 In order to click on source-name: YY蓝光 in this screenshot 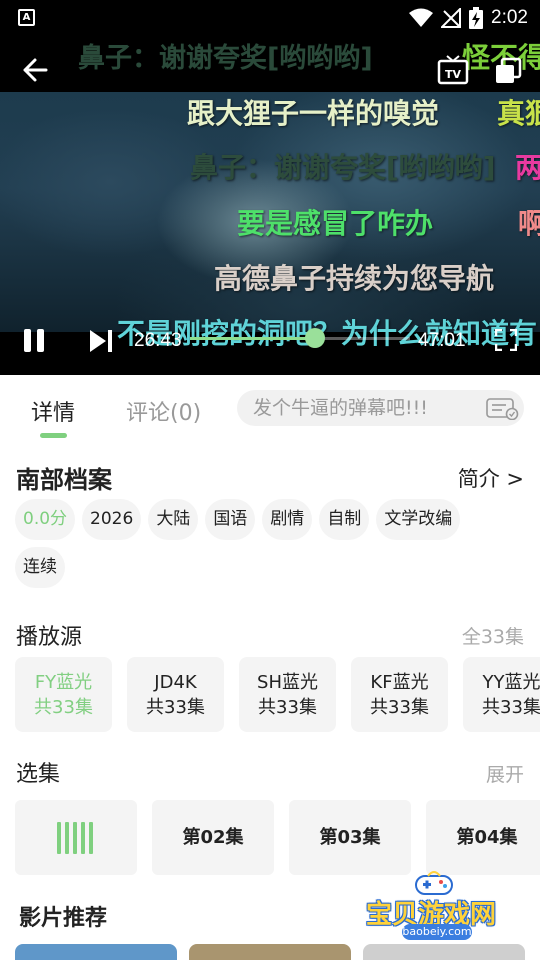, I will do `click(511, 682)`.